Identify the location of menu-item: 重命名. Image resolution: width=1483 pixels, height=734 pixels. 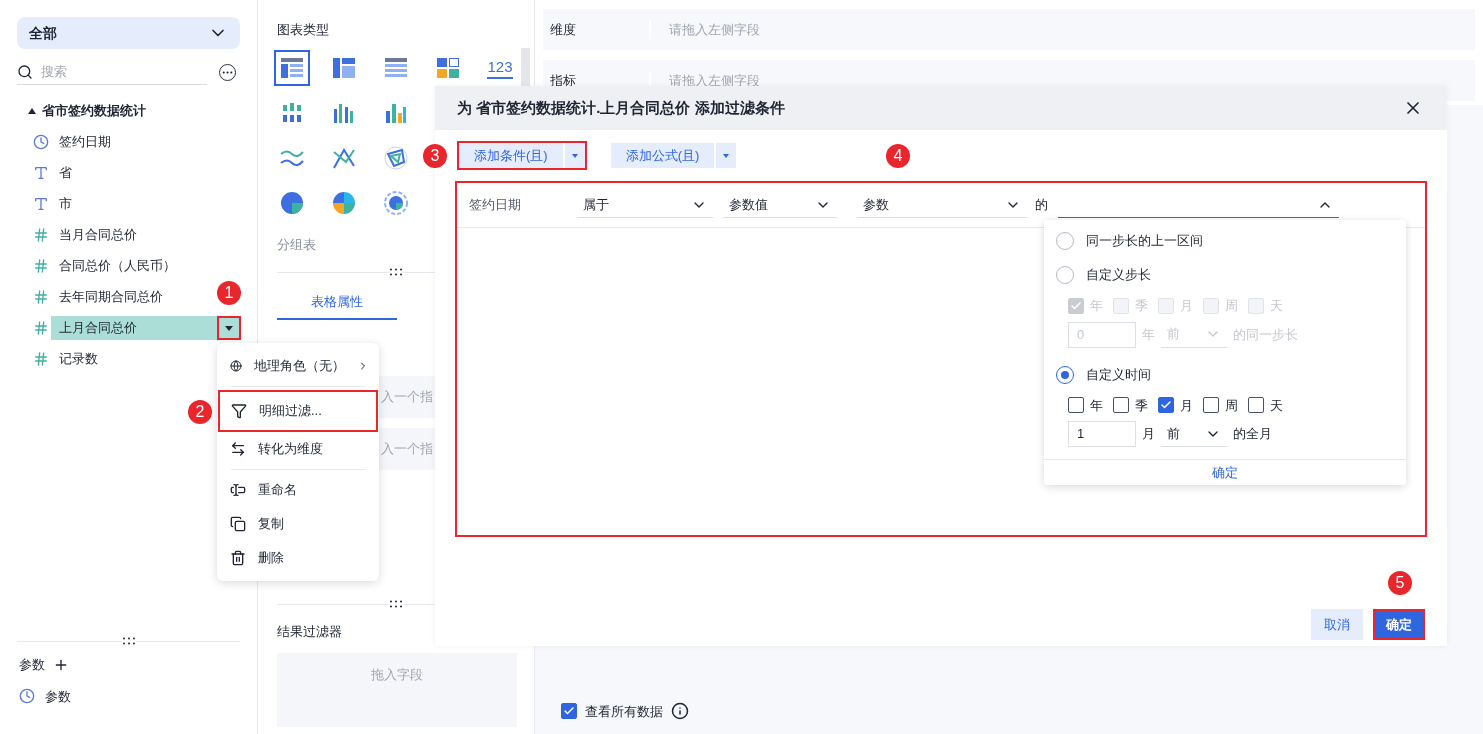
(298, 490).